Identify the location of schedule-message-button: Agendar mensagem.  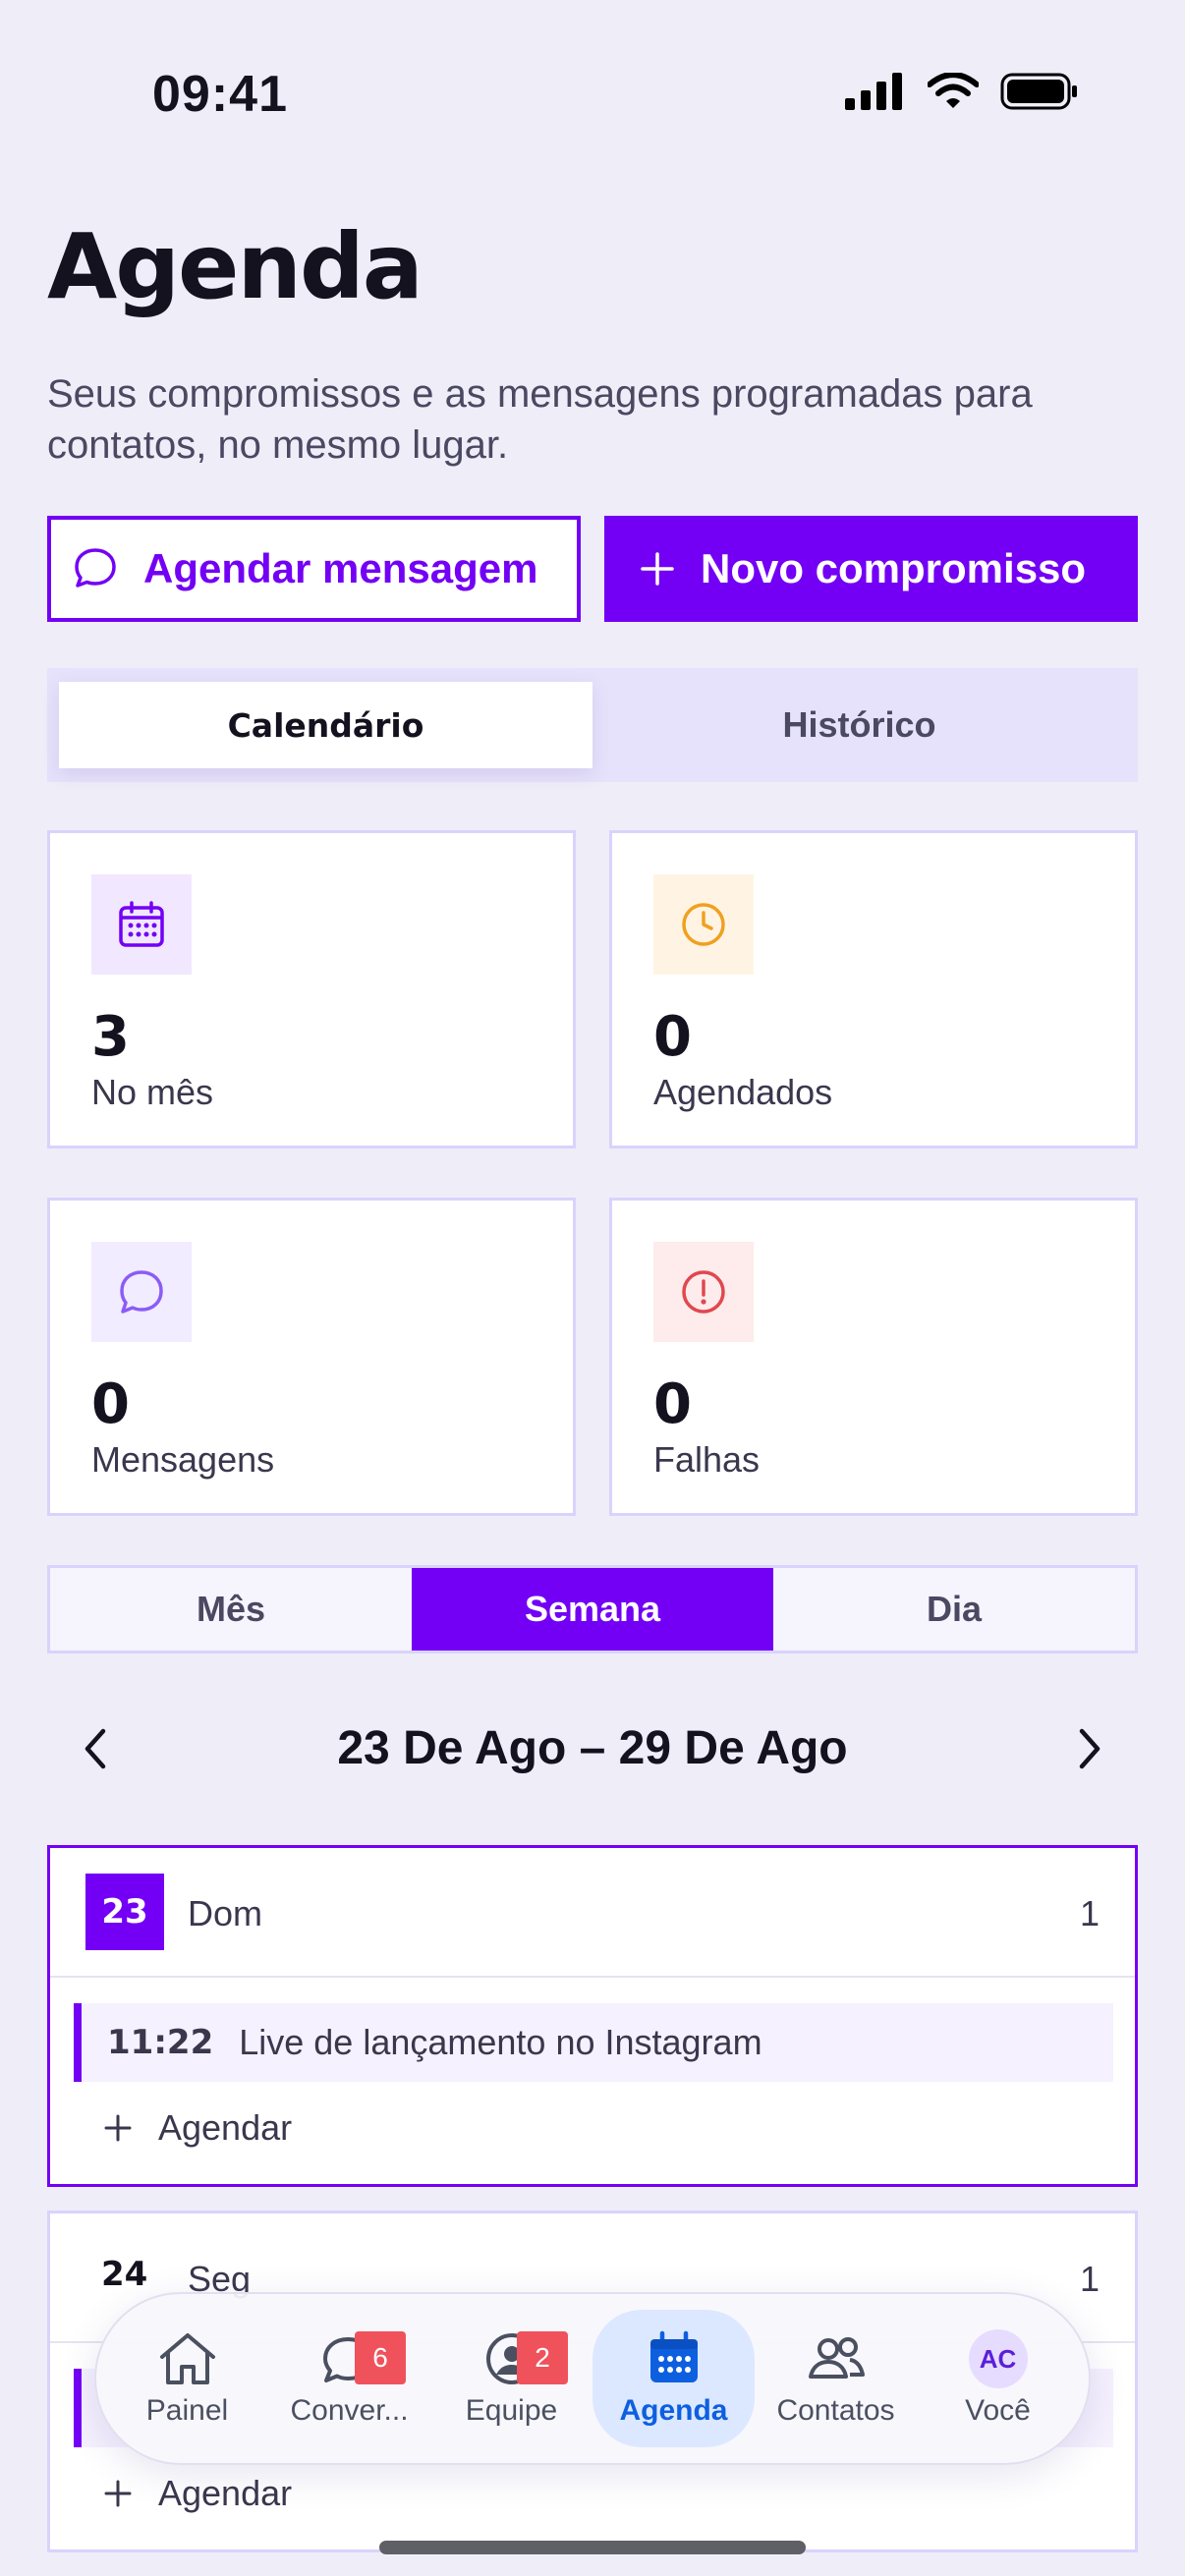
(314, 569).